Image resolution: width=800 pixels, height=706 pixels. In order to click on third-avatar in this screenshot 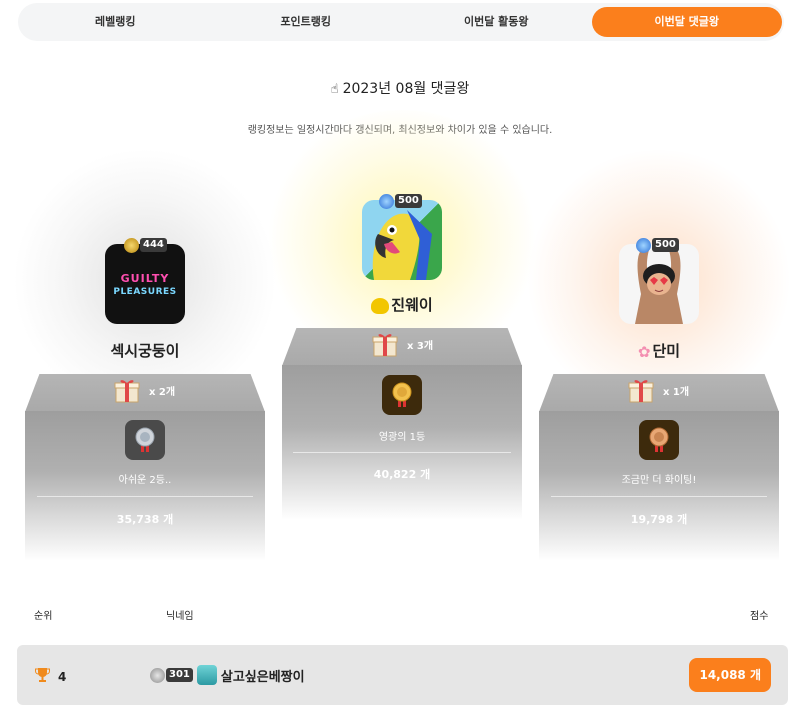, I will do `click(659, 284)`.